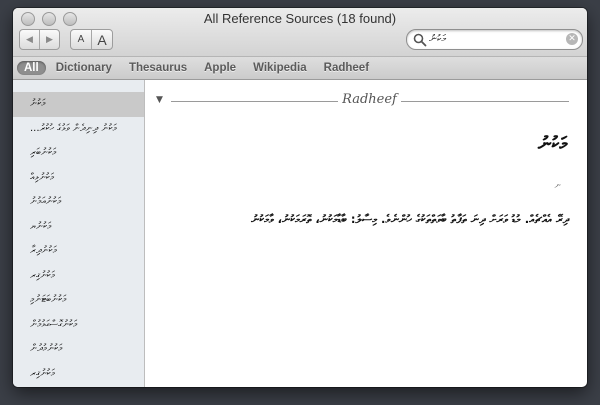 The width and height of the screenshot is (600, 405). Describe the element at coordinates (158, 68) in the screenshot. I see `source-tab-thesaurus: Thesaurus` at that location.